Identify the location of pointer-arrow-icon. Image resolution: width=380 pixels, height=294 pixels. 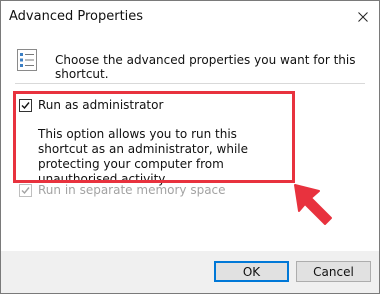
(313, 204).